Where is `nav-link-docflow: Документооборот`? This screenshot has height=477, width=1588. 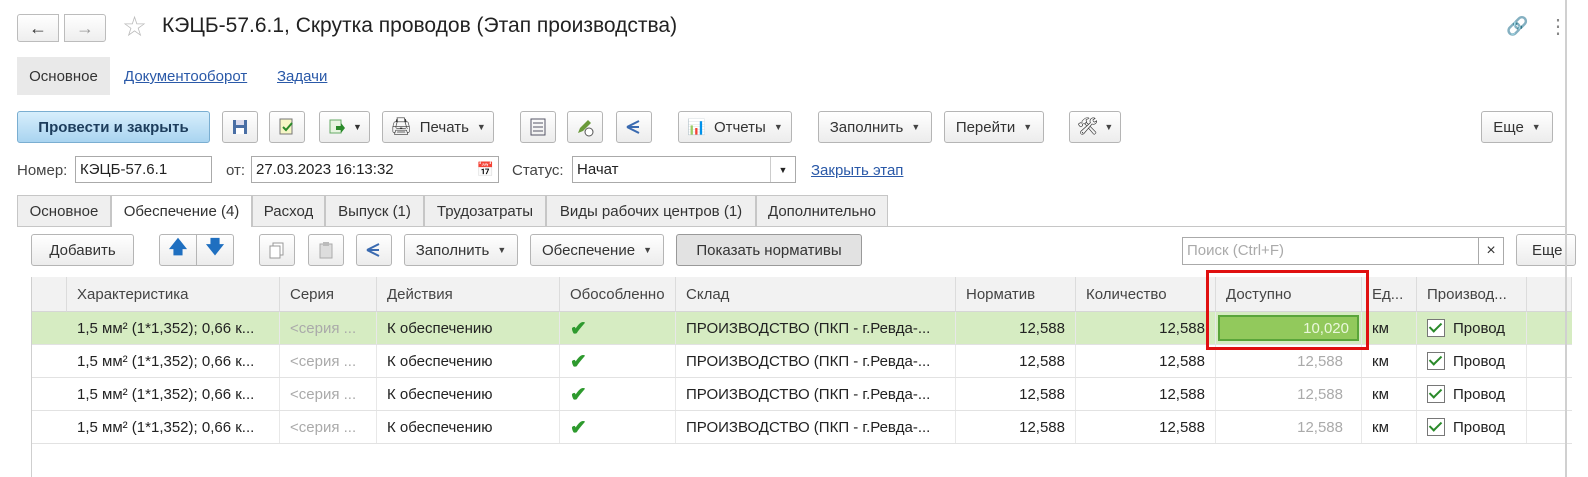 nav-link-docflow: Документооборот is located at coordinates (185, 76).